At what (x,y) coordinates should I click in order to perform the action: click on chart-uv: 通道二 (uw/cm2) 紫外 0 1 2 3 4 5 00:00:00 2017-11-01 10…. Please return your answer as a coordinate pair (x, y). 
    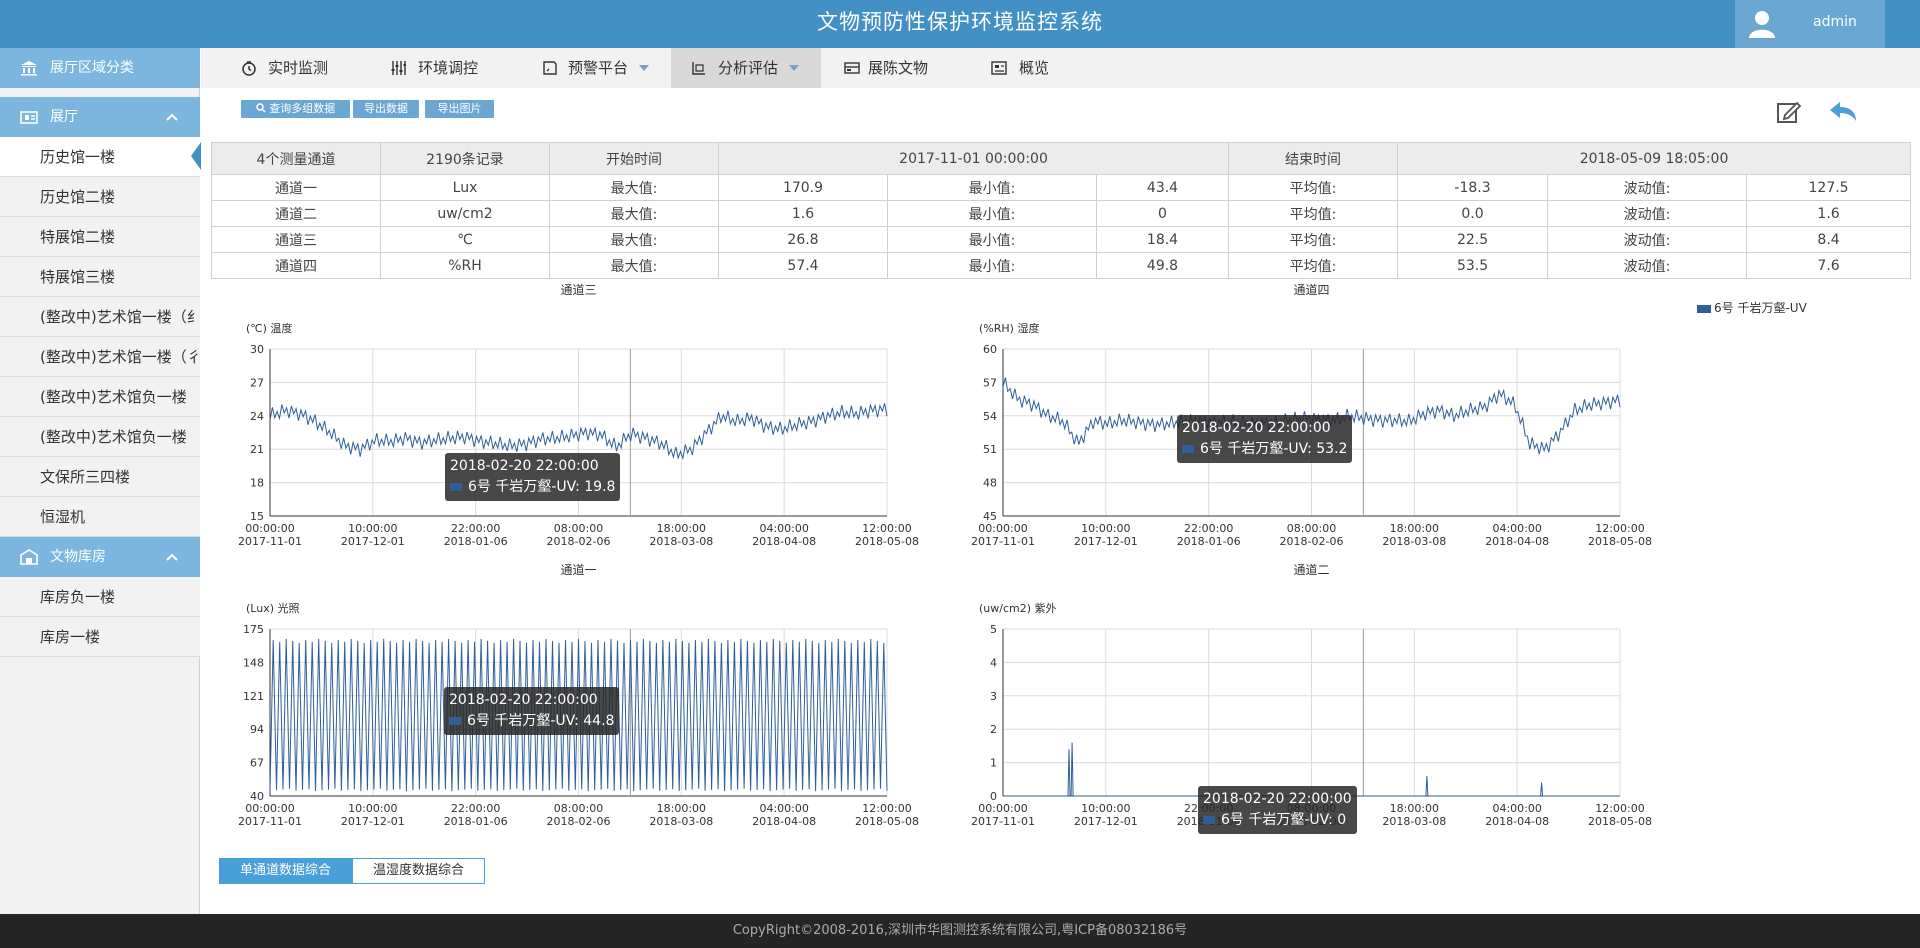
    Looking at the image, I should click on (1322, 697).